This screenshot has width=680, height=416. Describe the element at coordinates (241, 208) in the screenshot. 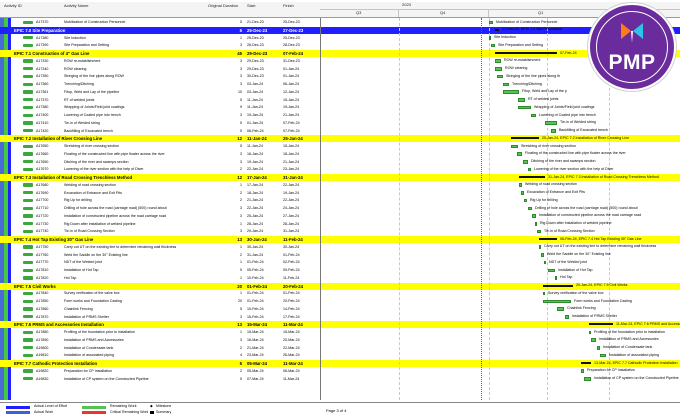

I see `activity-duration: 3` at that location.